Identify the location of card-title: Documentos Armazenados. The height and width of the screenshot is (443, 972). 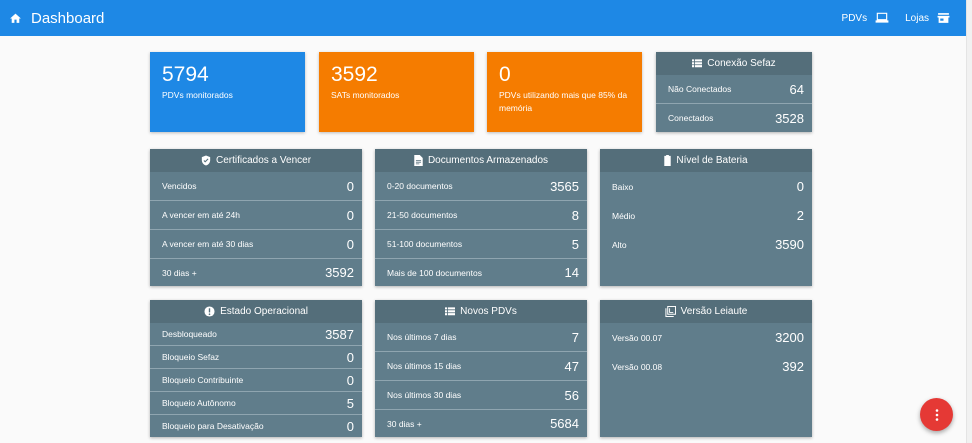
(488, 160).